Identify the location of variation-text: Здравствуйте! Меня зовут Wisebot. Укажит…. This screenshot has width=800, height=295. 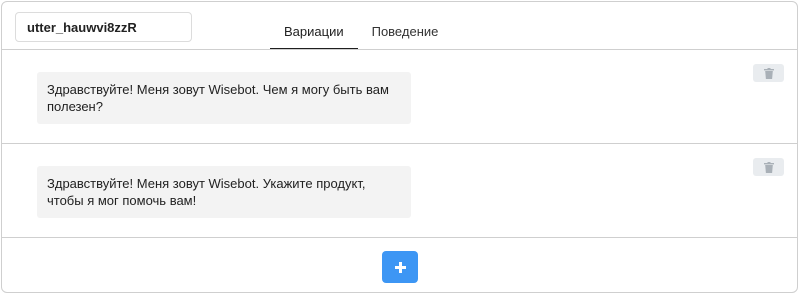
(224, 192).